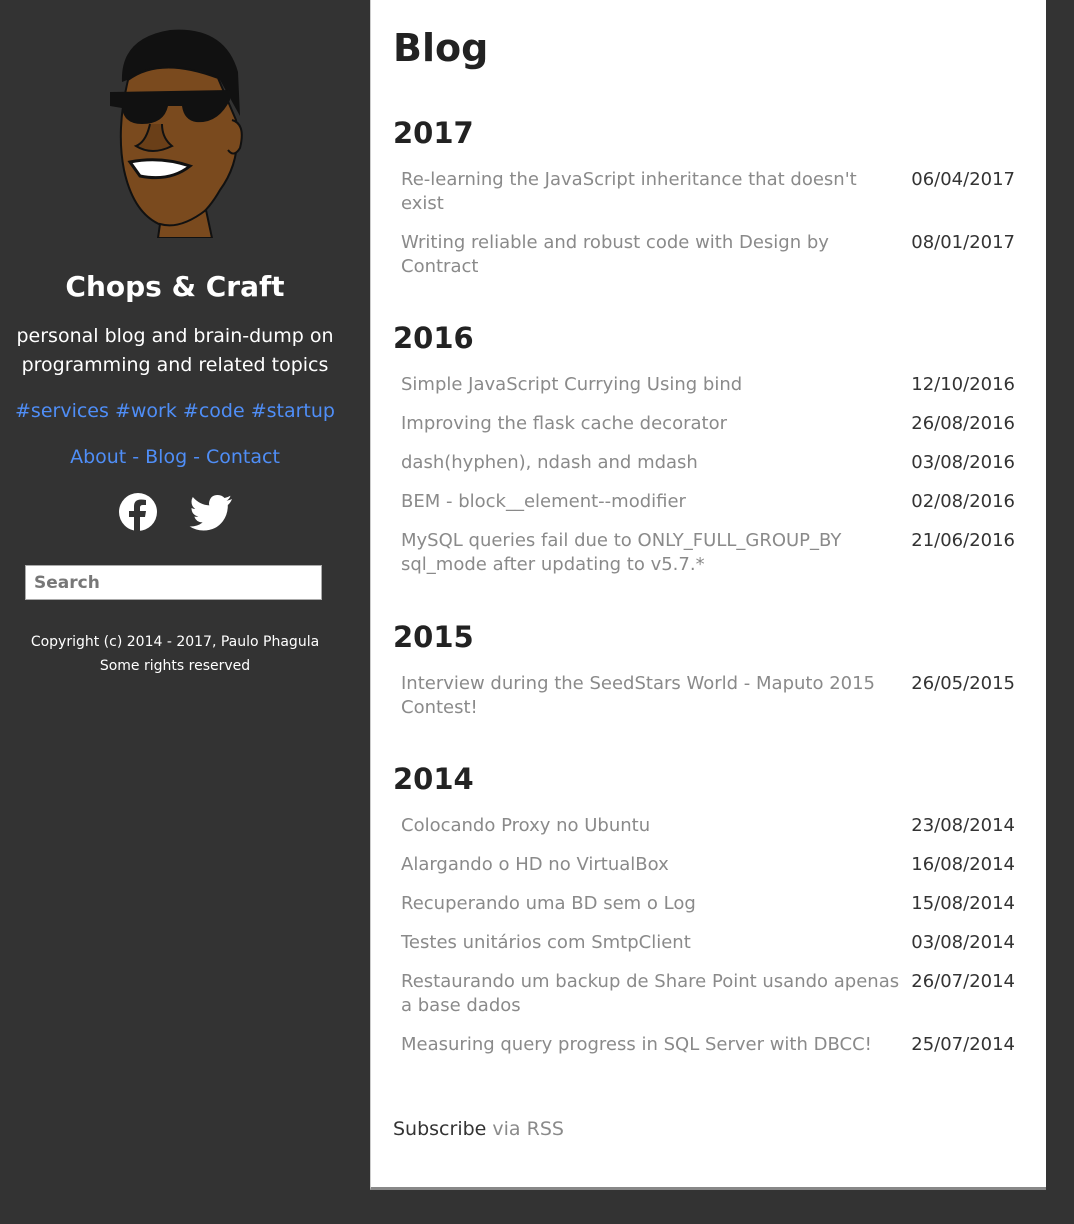 The height and width of the screenshot is (1224, 1074). What do you see at coordinates (175, 642) in the screenshot?
I see `copyright-line: Copyright (c) 2014 - 2017, Paulo Phagula` at bounding box center [175, 642].